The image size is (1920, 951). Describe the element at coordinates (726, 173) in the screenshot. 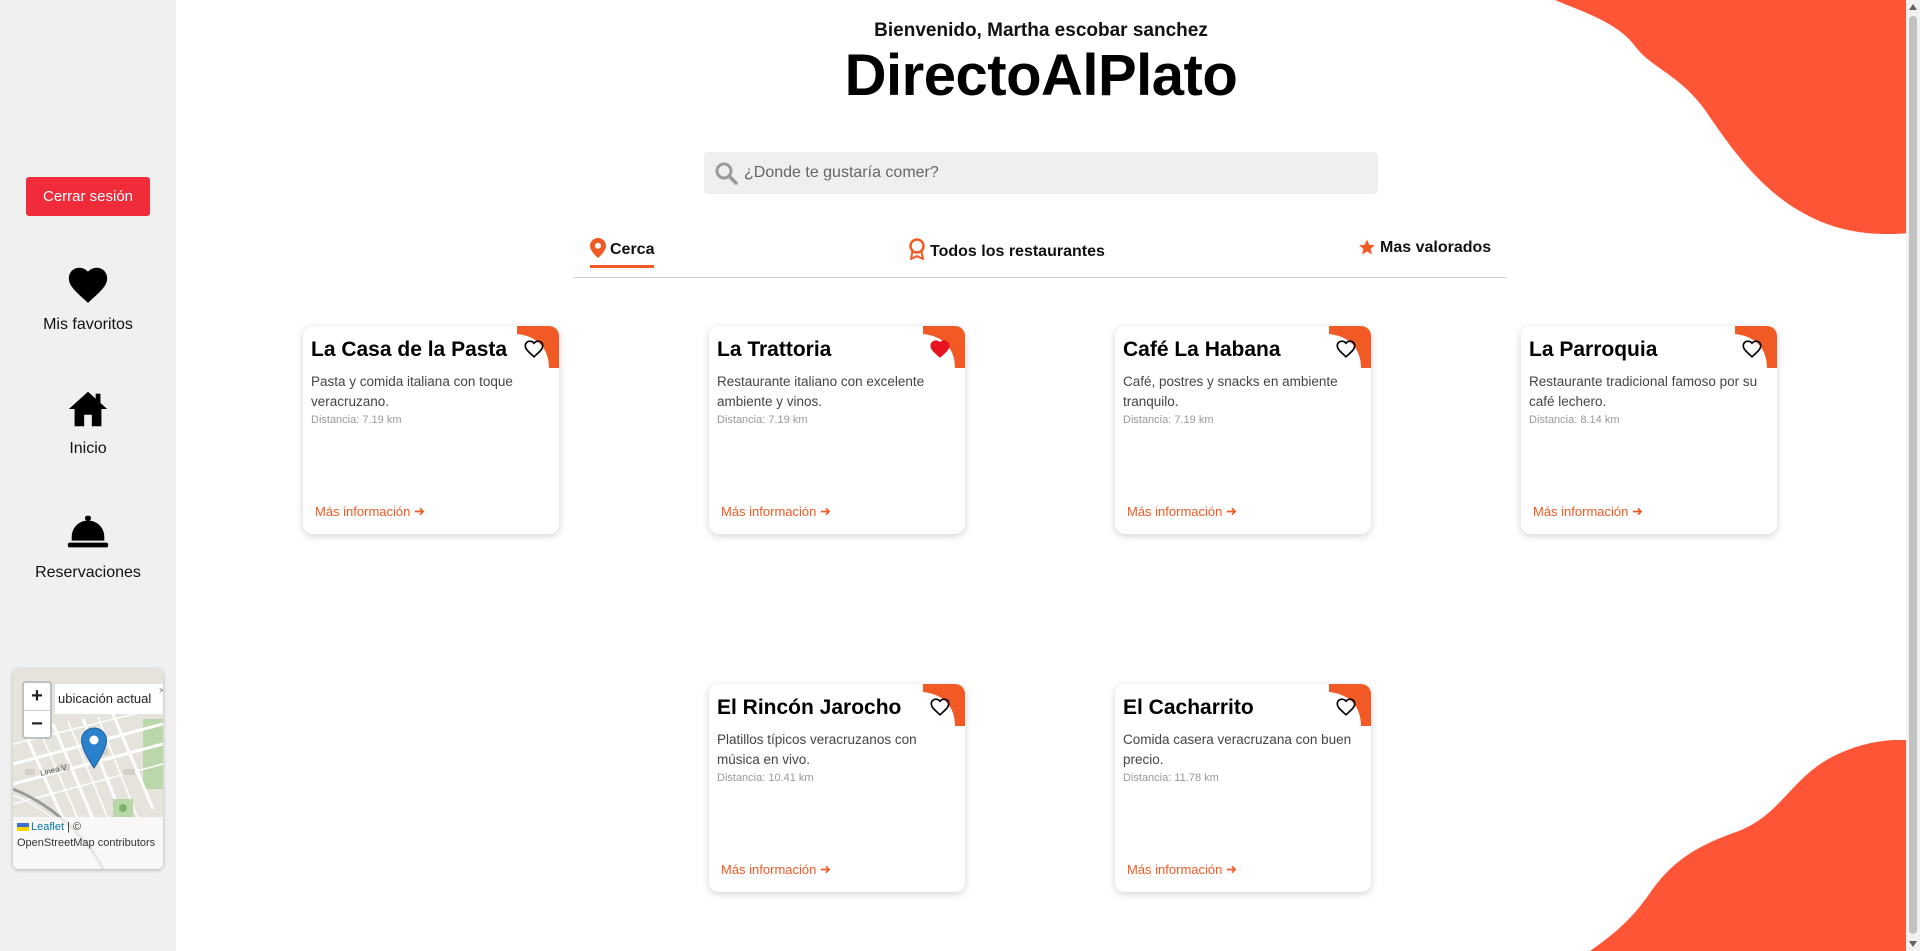

I see `search-icon` at that location.